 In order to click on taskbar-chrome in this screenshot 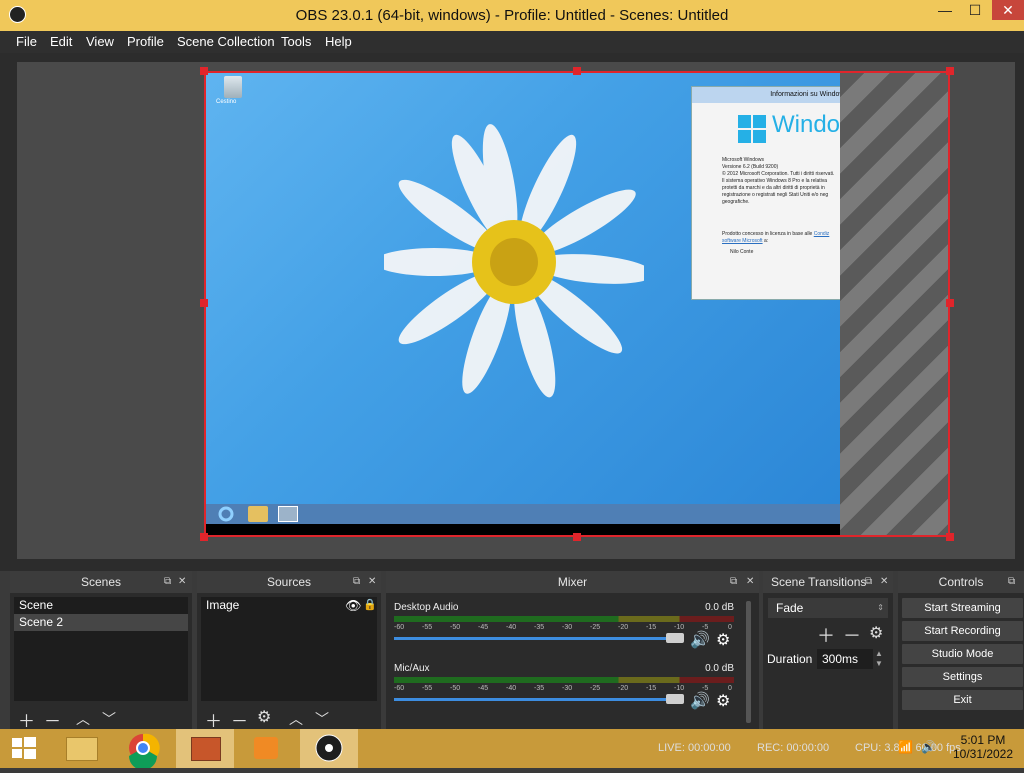, I will do `click(143, 749)`.